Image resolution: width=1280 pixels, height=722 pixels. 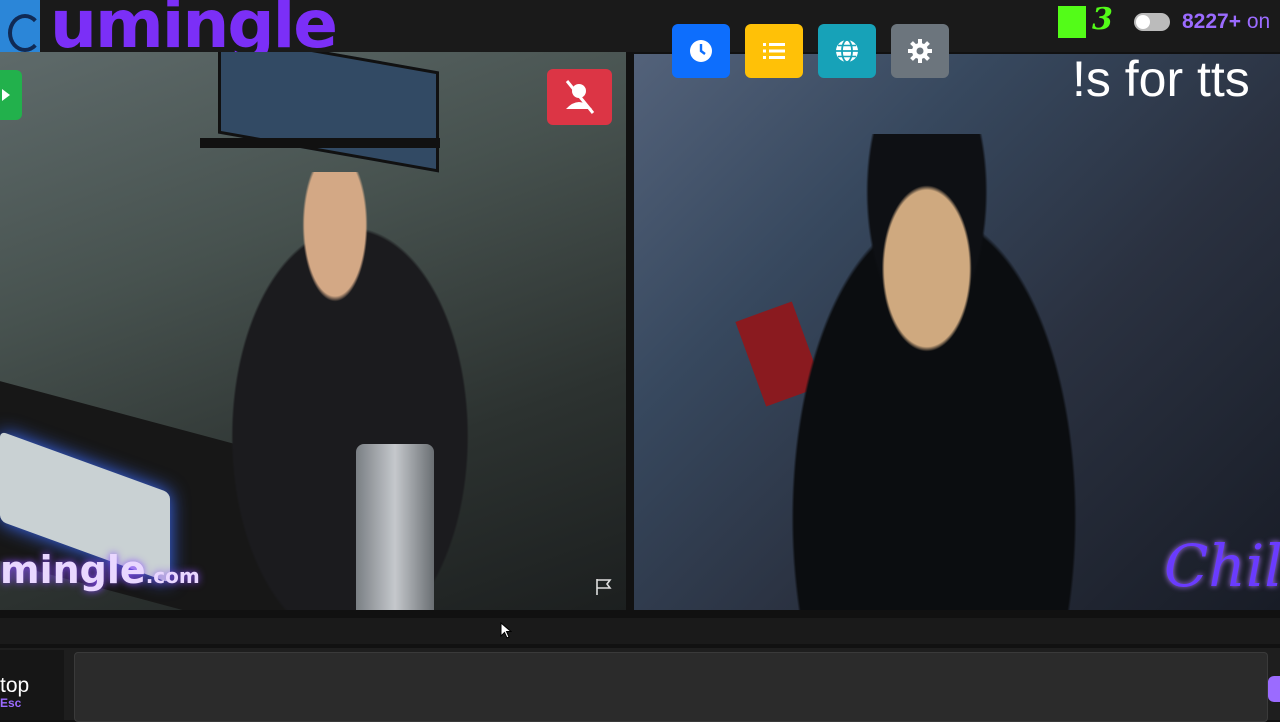 I want to click on history-button, so click(x=701, y=51).